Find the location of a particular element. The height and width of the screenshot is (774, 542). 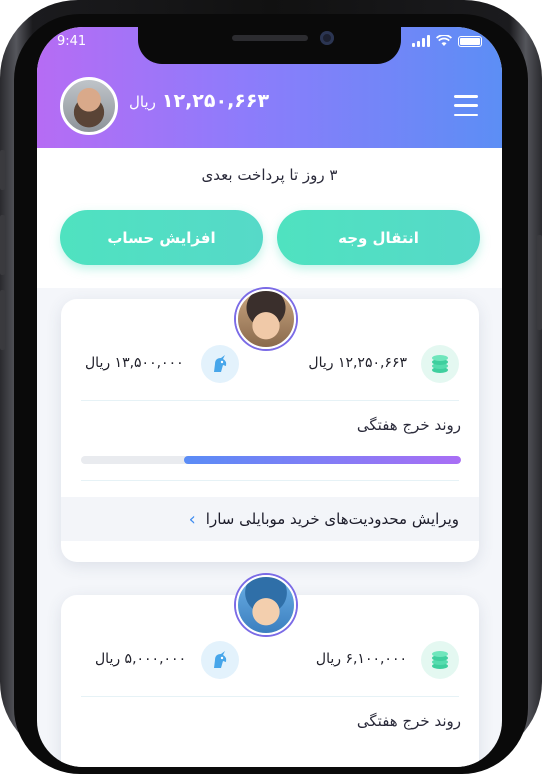

menu-icon is located at coordinates (466, 105).